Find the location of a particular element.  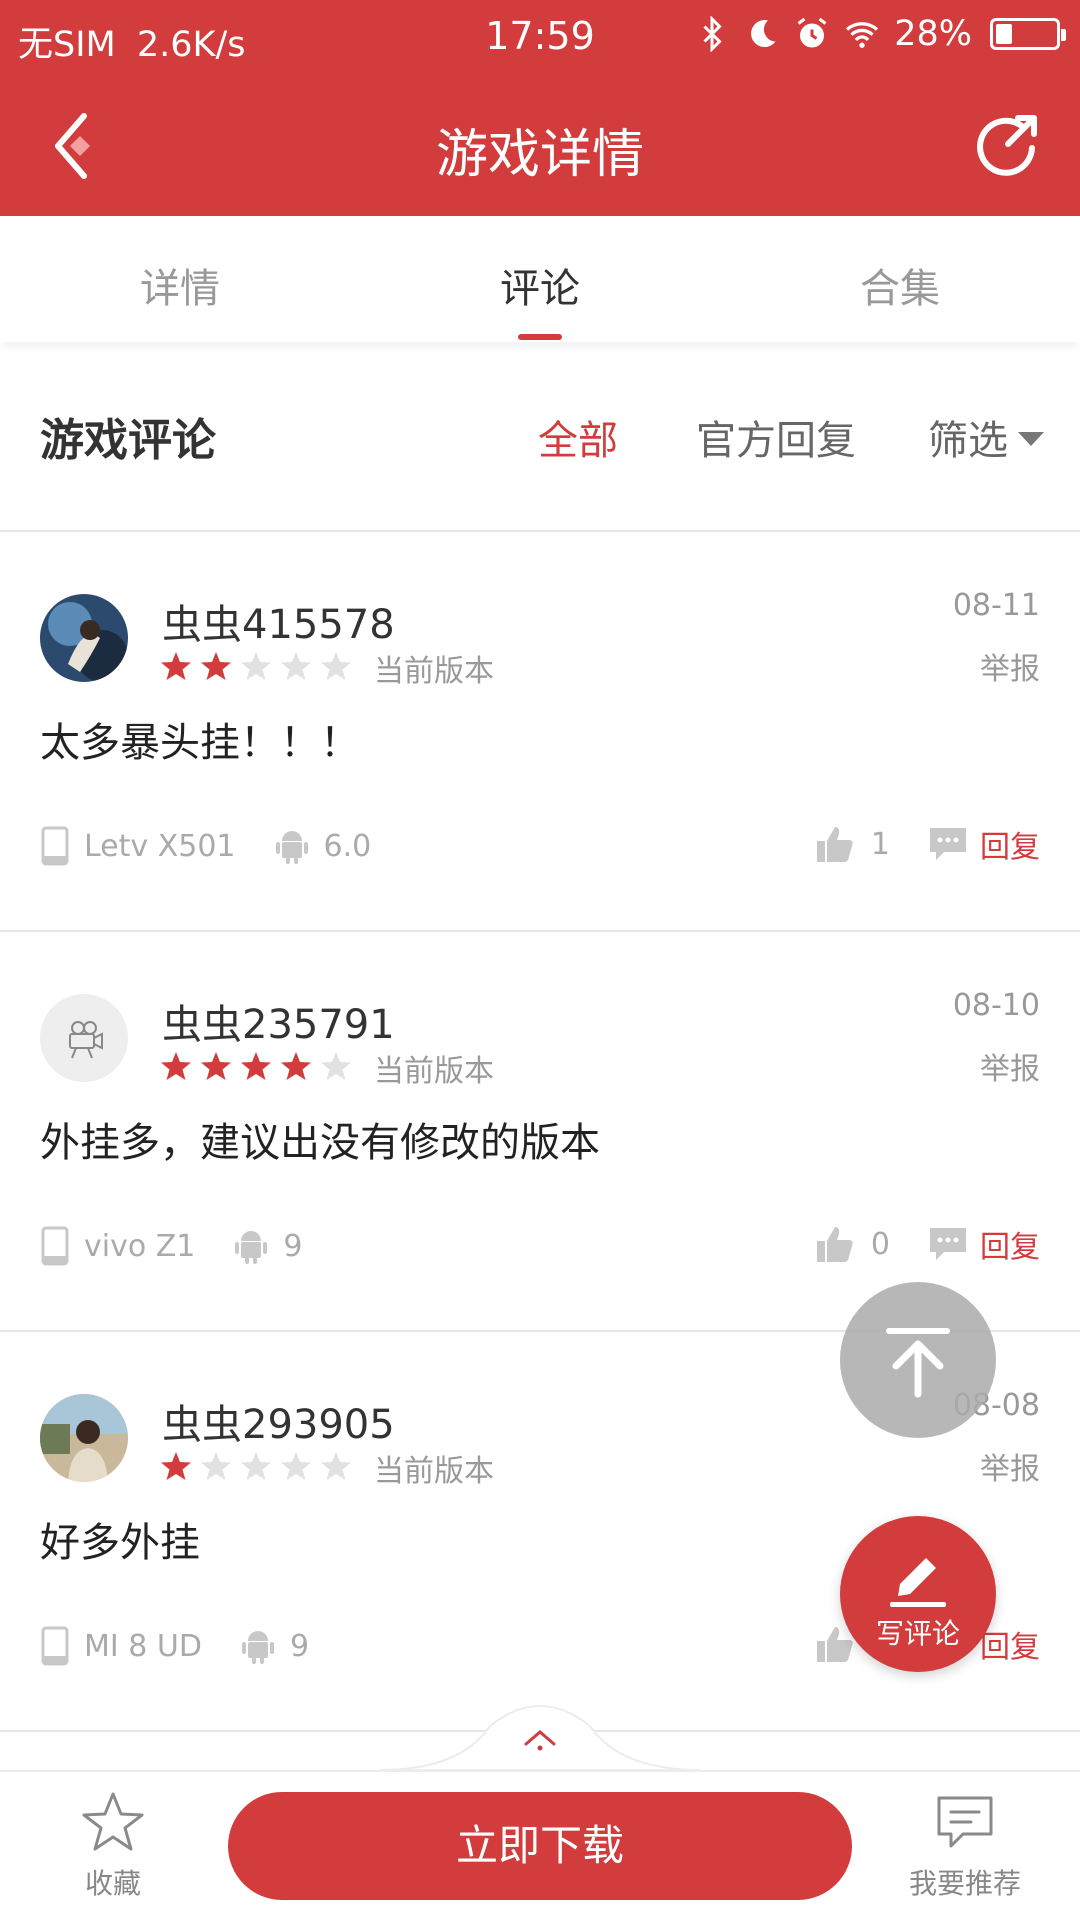

filter-official-reply: 官方回复 is located at coordinates (776, 437).